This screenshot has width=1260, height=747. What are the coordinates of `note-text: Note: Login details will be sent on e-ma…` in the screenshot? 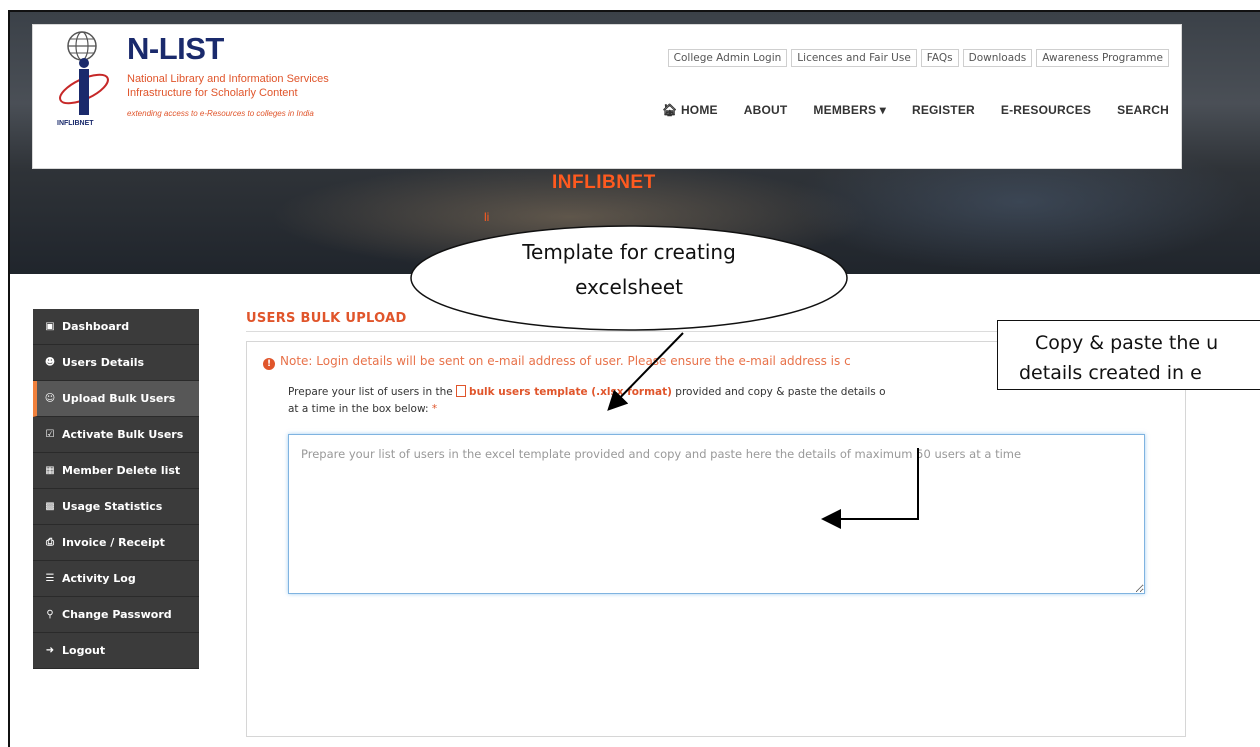 It's located at (565, 361).